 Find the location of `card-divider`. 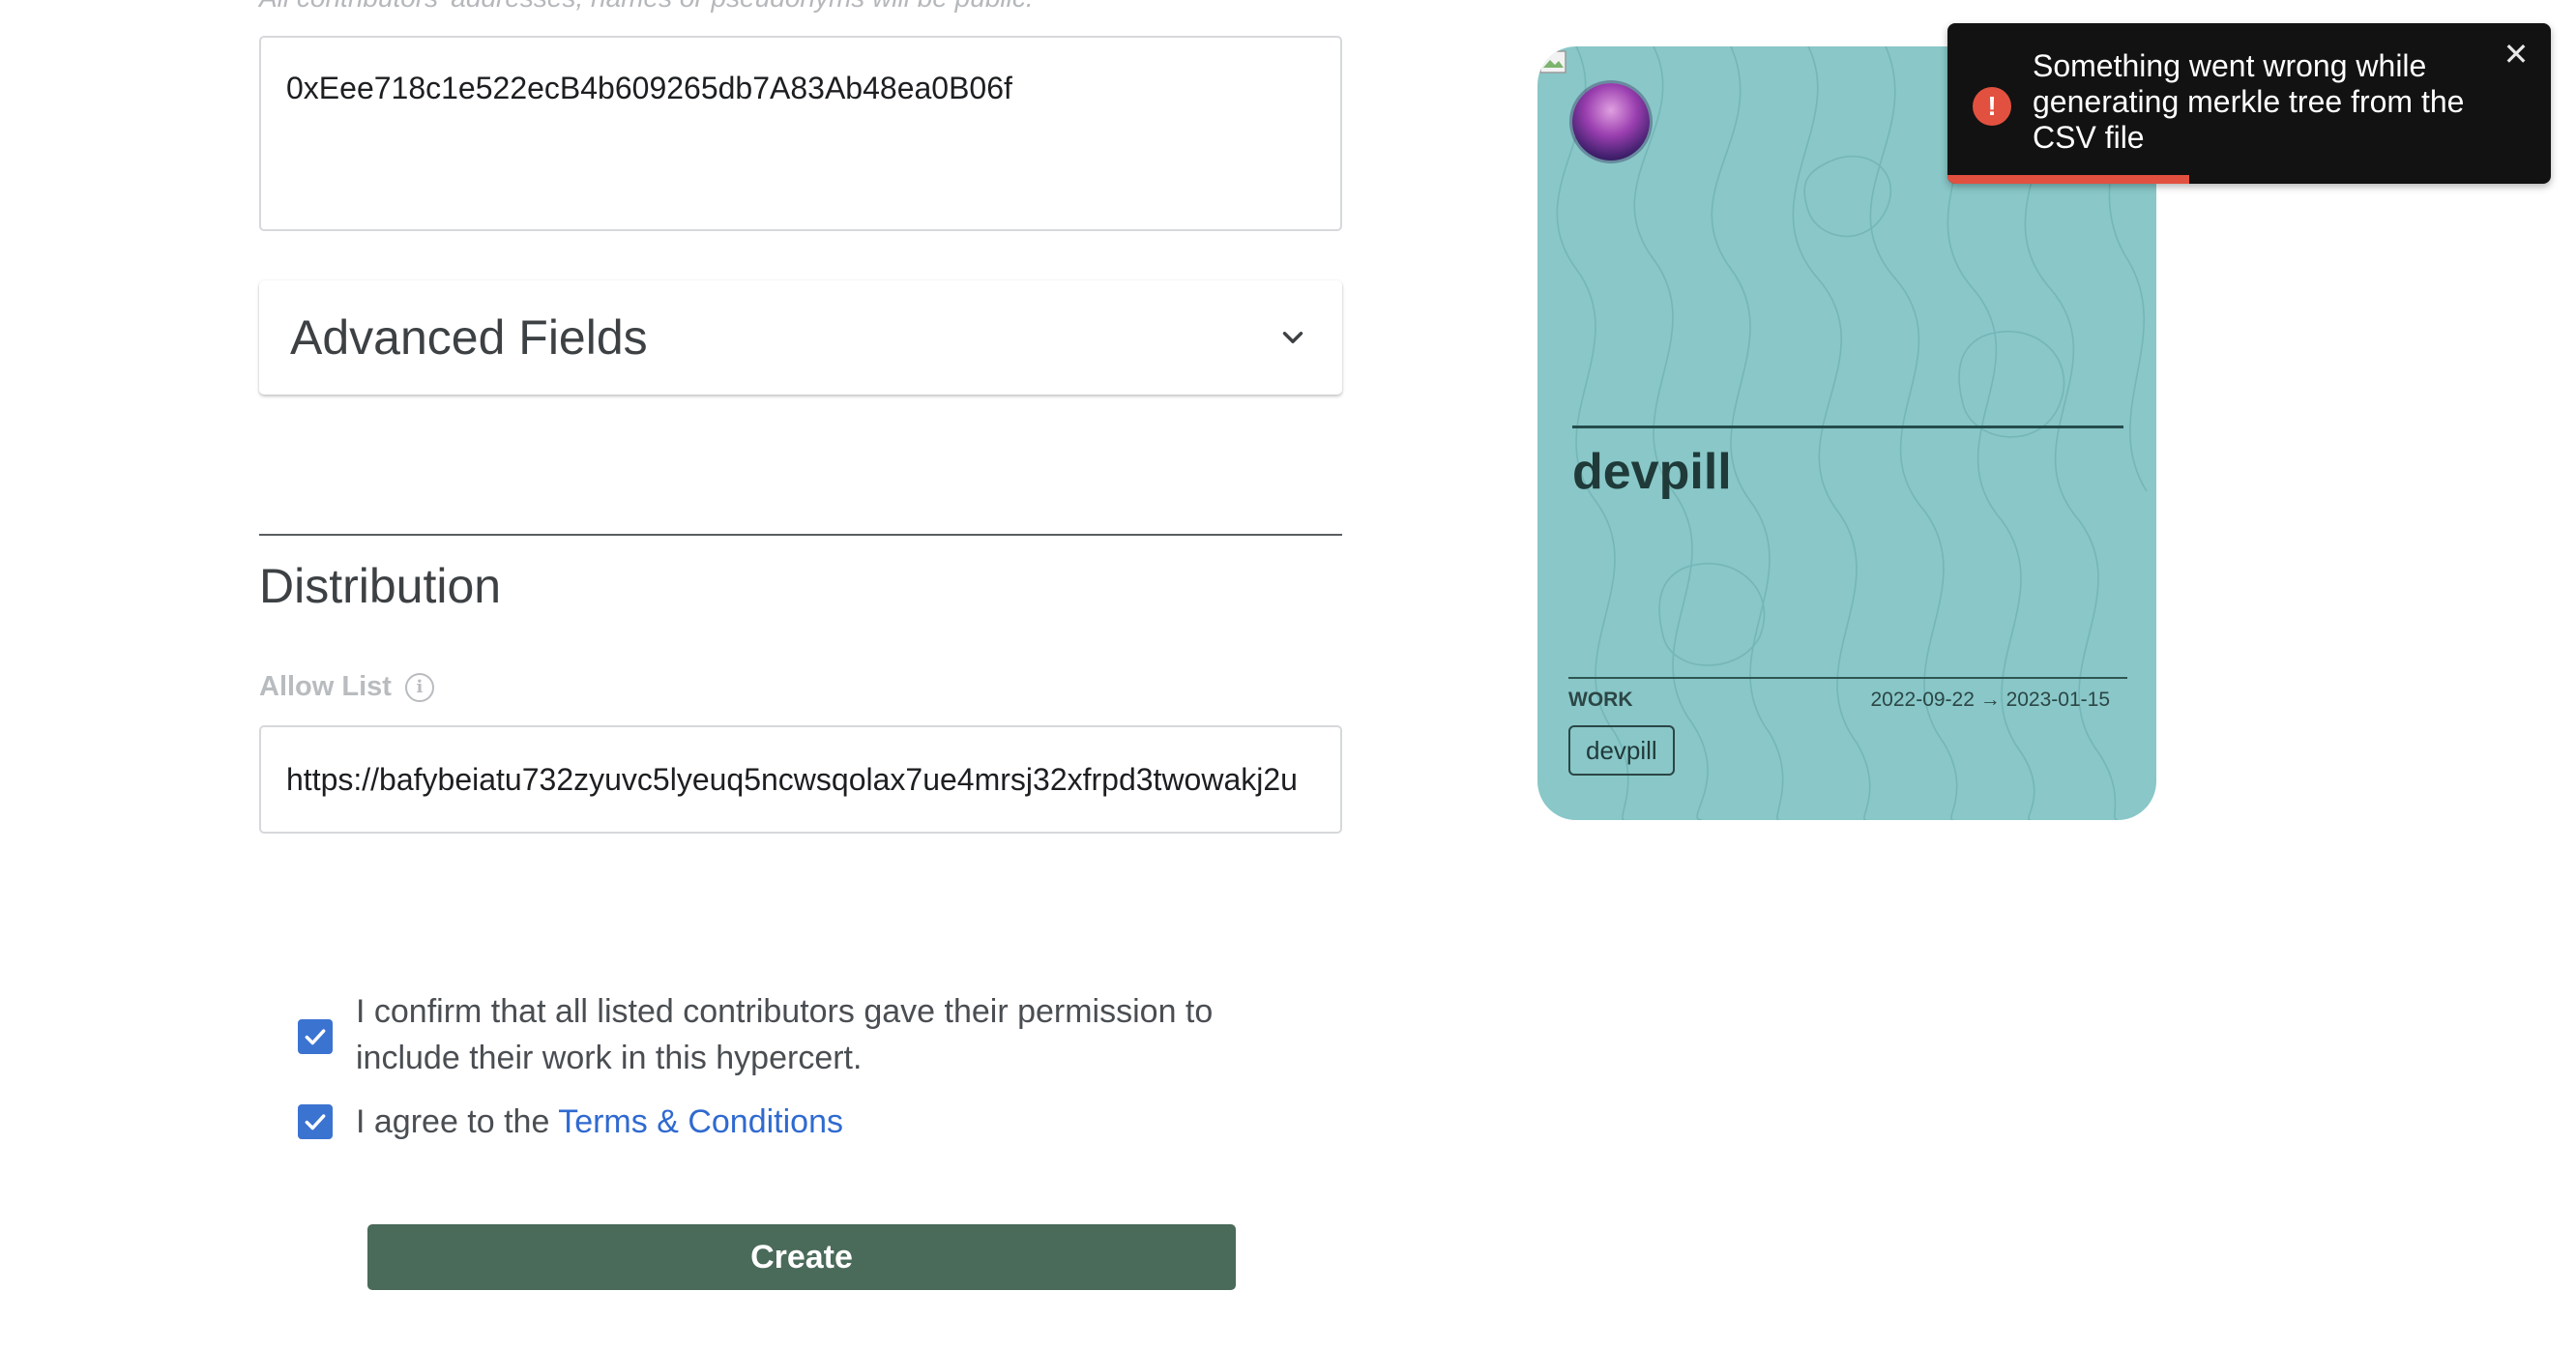

card-divider is located at coordinates (1847, 427).